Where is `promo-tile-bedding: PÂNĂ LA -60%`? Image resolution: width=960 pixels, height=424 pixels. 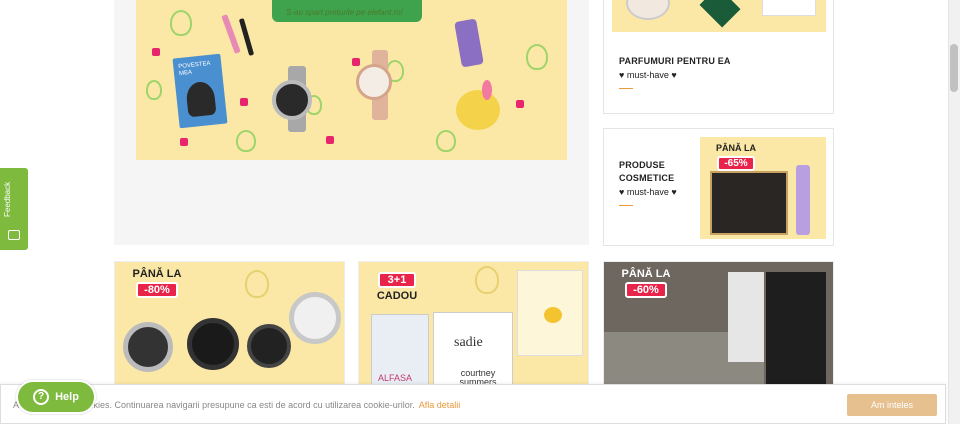
promo-tile-bedding: PÂNĂ LA -60% is located at coordinates (718, 326).